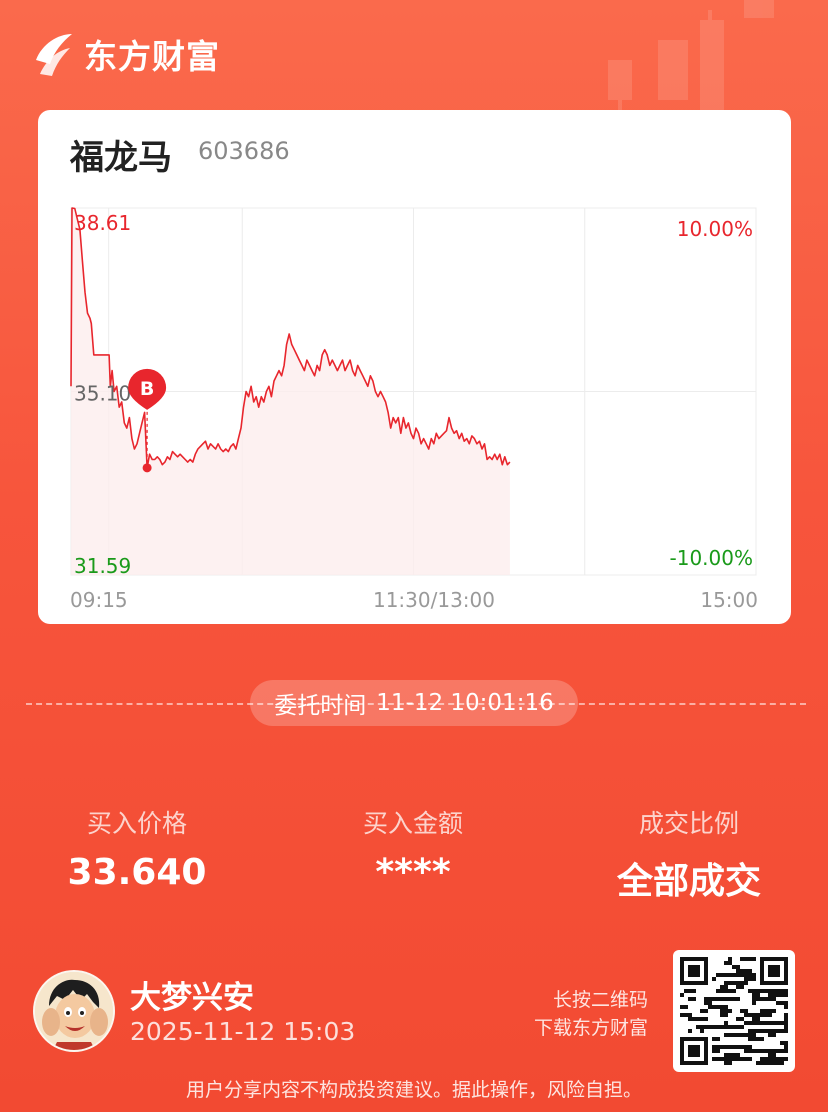 The width and height of the screenshot is (828, 1112). I want to click on stat-label: 买入金额, so click(412, 823).